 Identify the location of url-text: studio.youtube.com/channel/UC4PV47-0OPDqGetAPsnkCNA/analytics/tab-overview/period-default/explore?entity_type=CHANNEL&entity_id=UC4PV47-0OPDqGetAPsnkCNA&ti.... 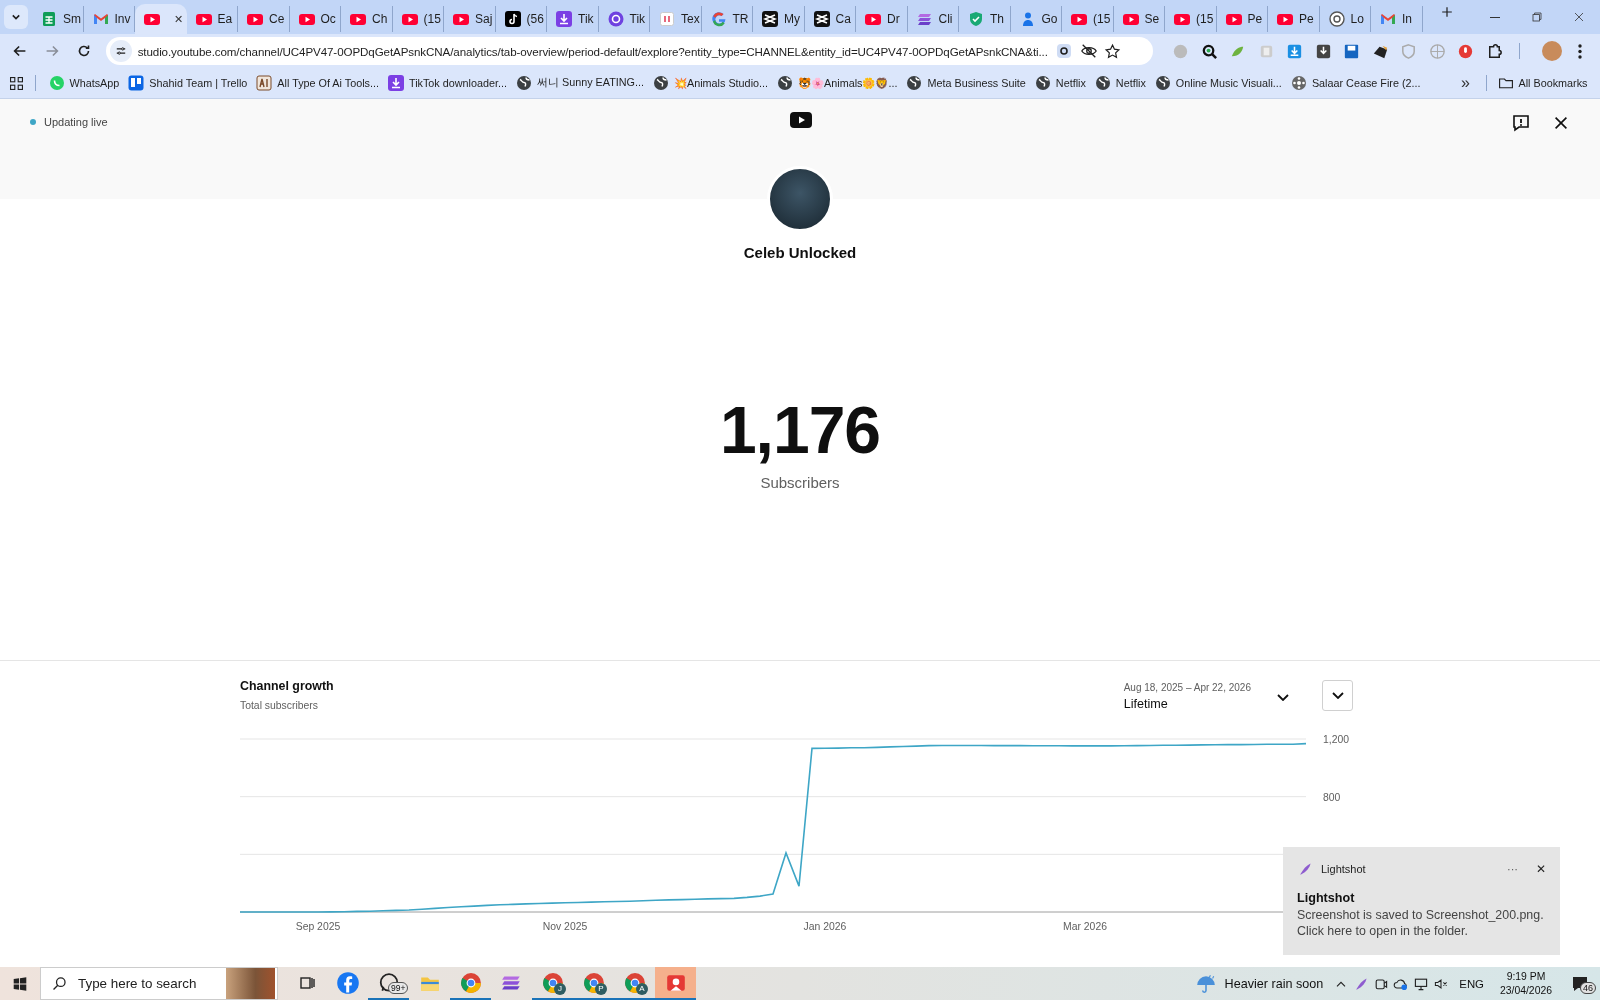
(592, 51).